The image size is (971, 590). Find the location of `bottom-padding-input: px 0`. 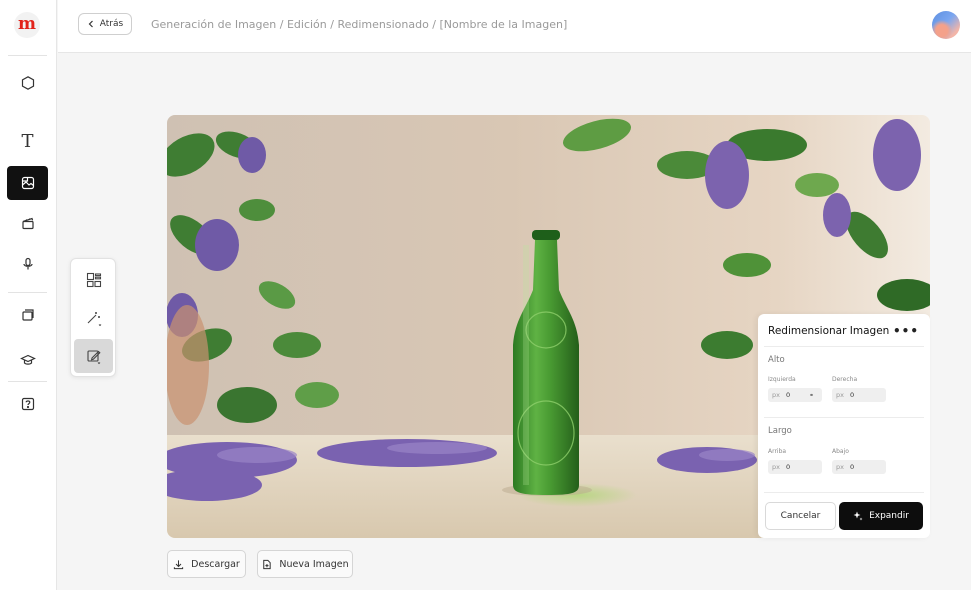

bottom-padding-input: px 0 is located at coordinates (859, 467).